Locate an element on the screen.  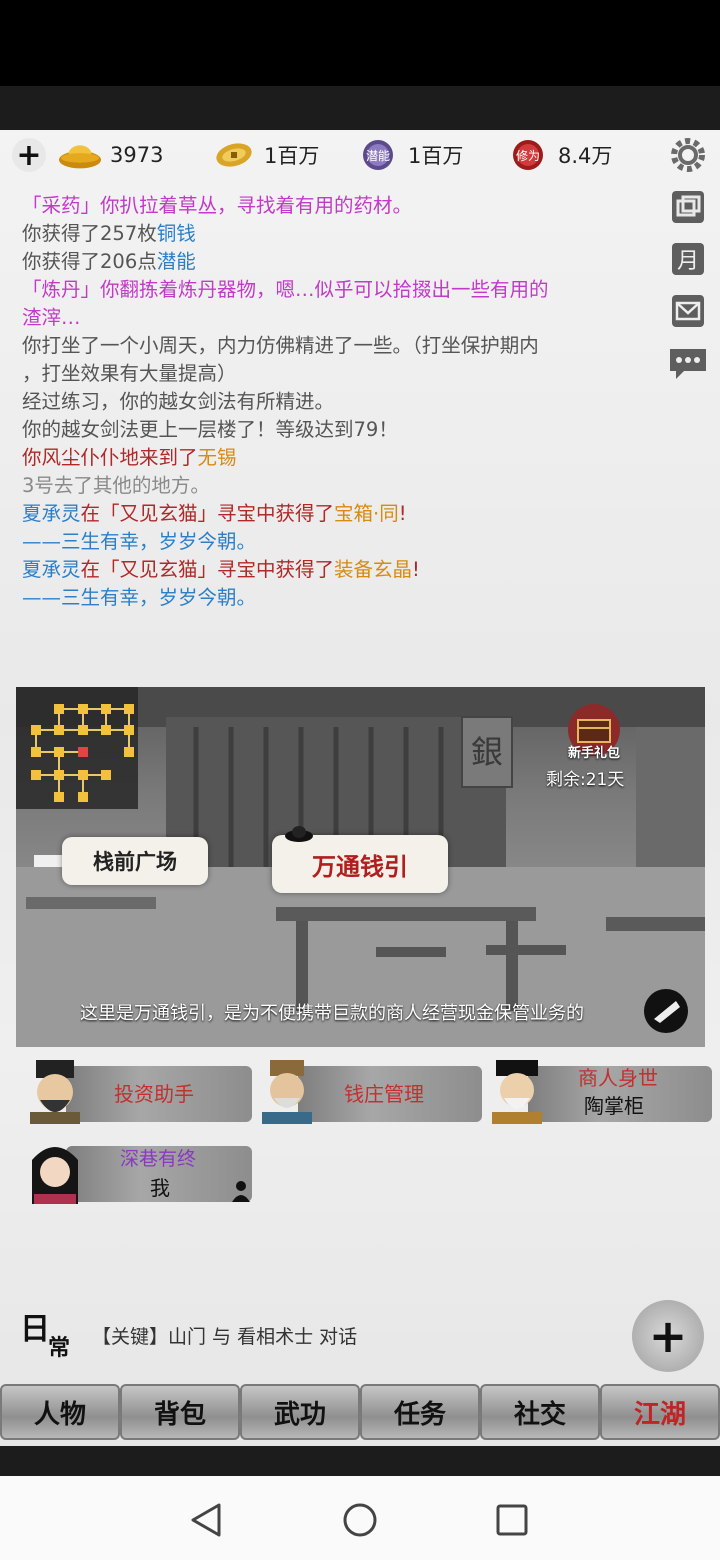
log-line: 你获得了257枚铜钱 is located at coordinates (109, 233).